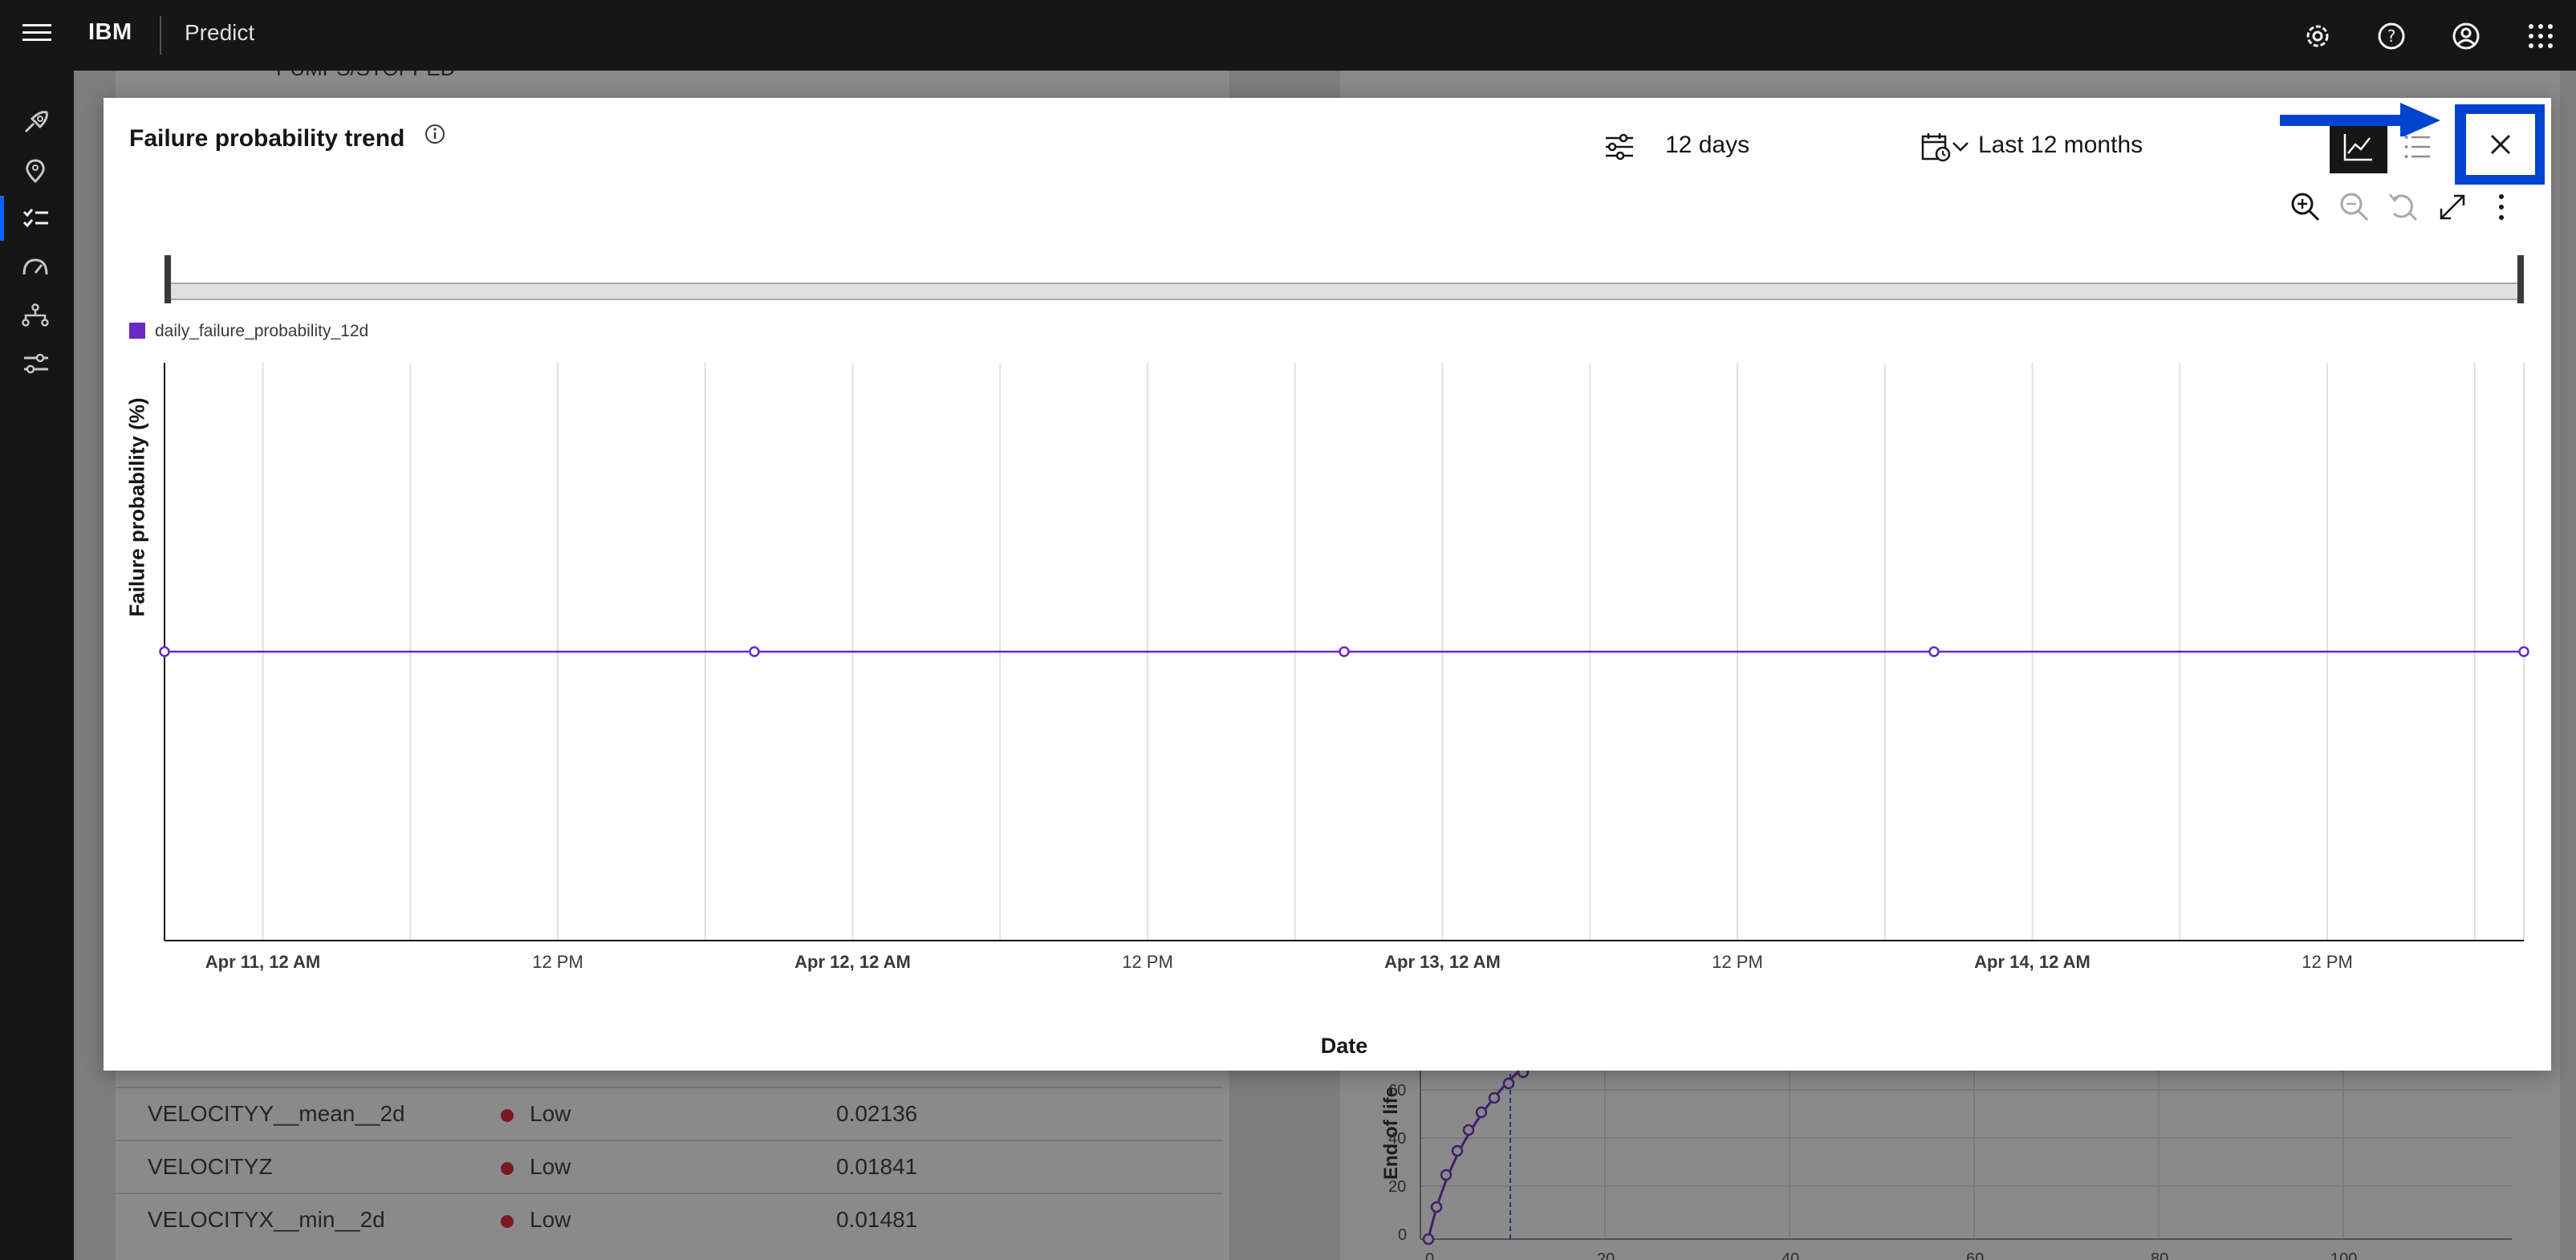 The height and width of the screenshot is (1260, 2576). What do you see at coordinates (853, 962) in the screenshot?
I see `x-tick-label: Apr 12, 12 AM` at bounding box center [853, 962].